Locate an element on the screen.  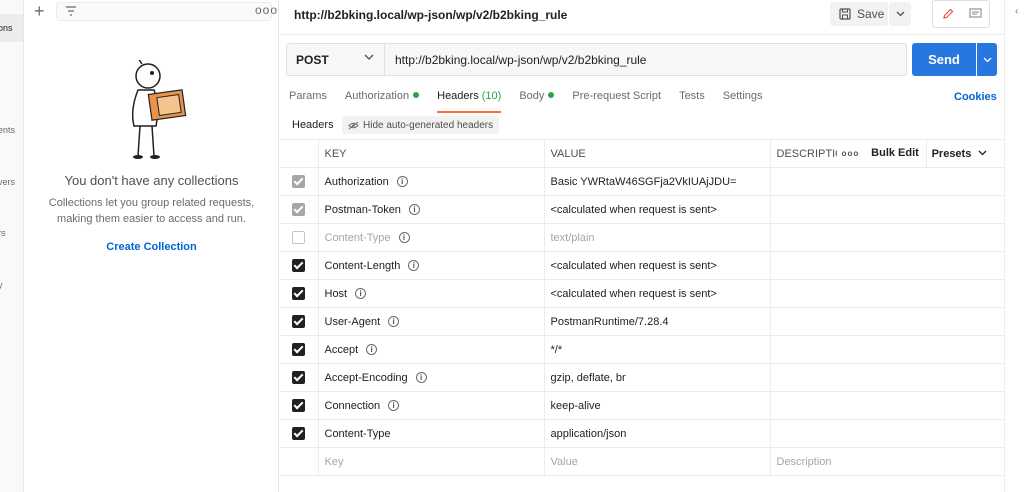
collapse-chevron-icon: ‹ is located at coordinates (1016, 11).